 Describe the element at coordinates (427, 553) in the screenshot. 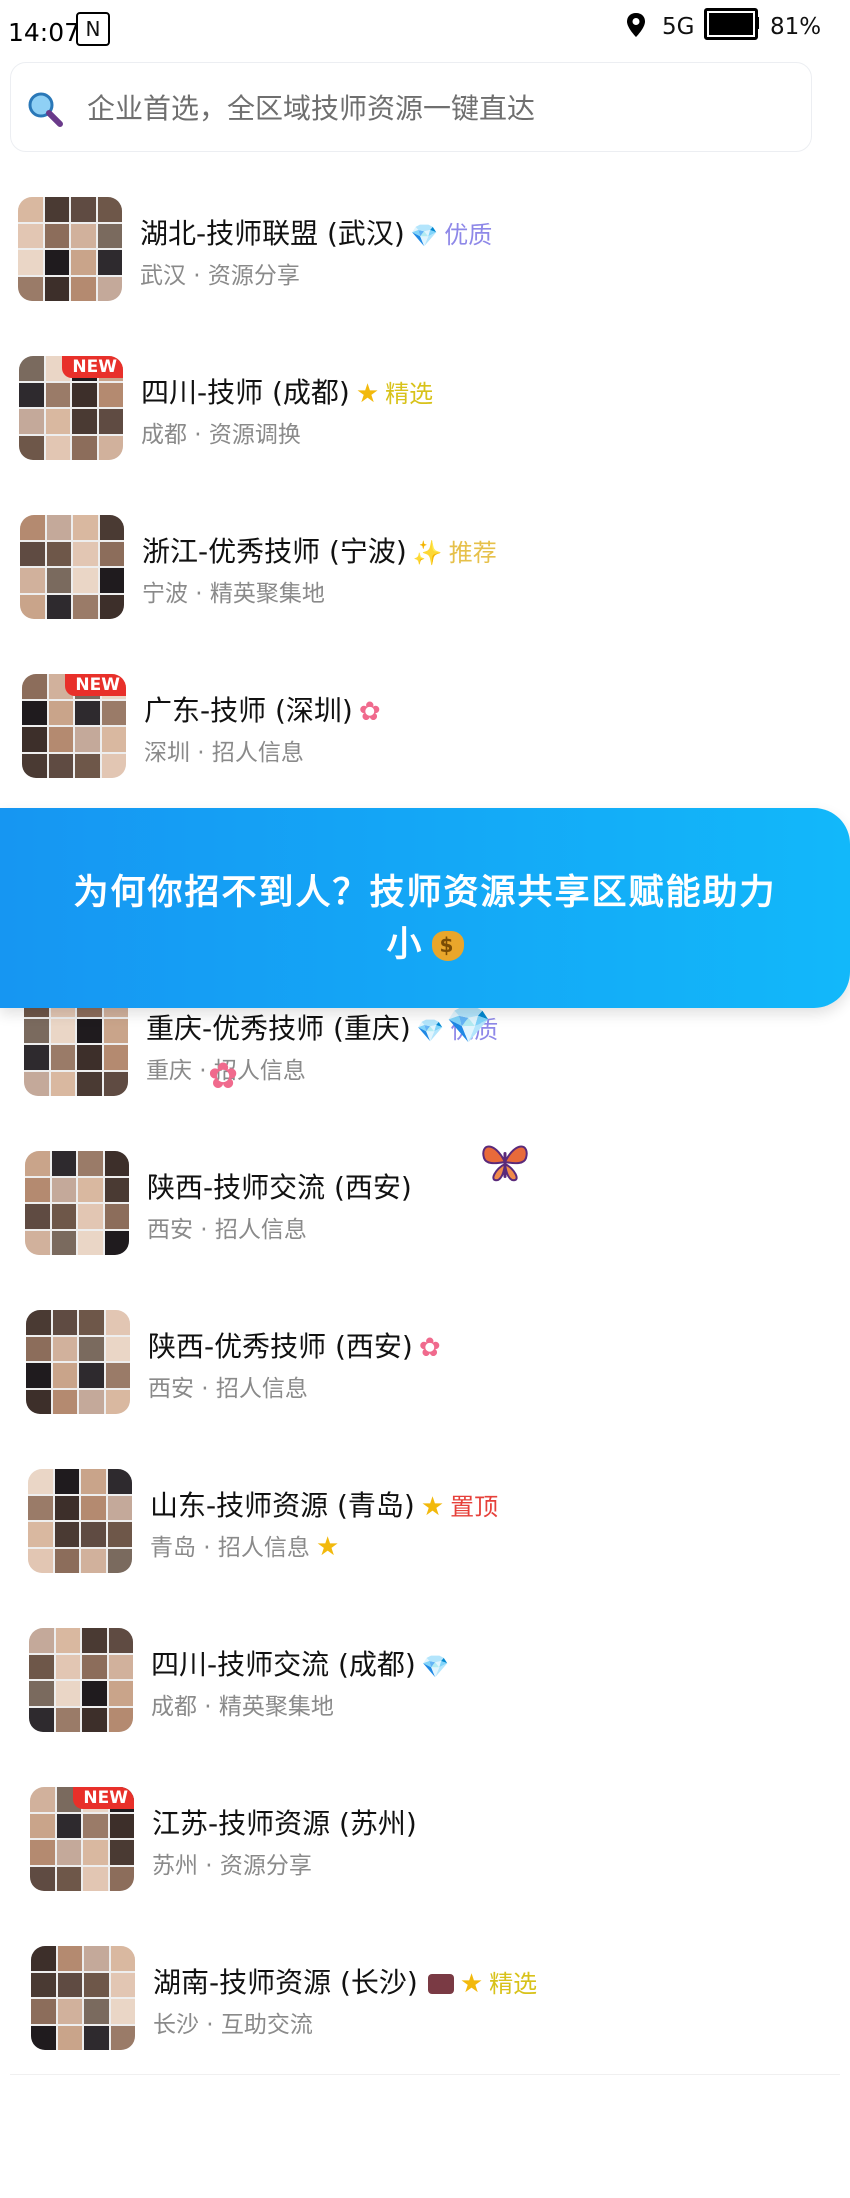

I see `sparkles-icon: ✨` at that location.